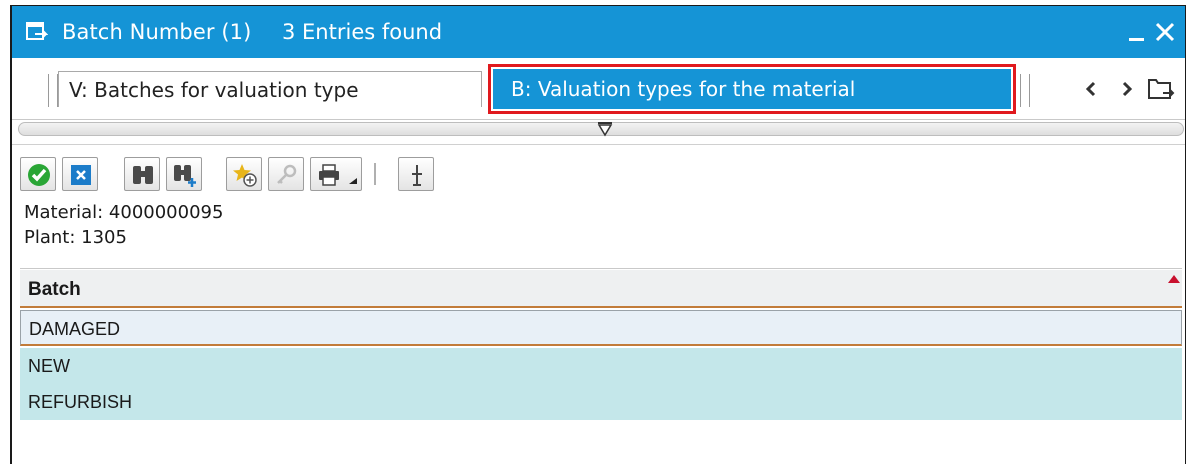 The height and width of the screenshot is (464, 1186). What do you see at coordinates (54, 289) in the screenshot?
I see `column-header-label: Batch` at bounding box center [54, 289].